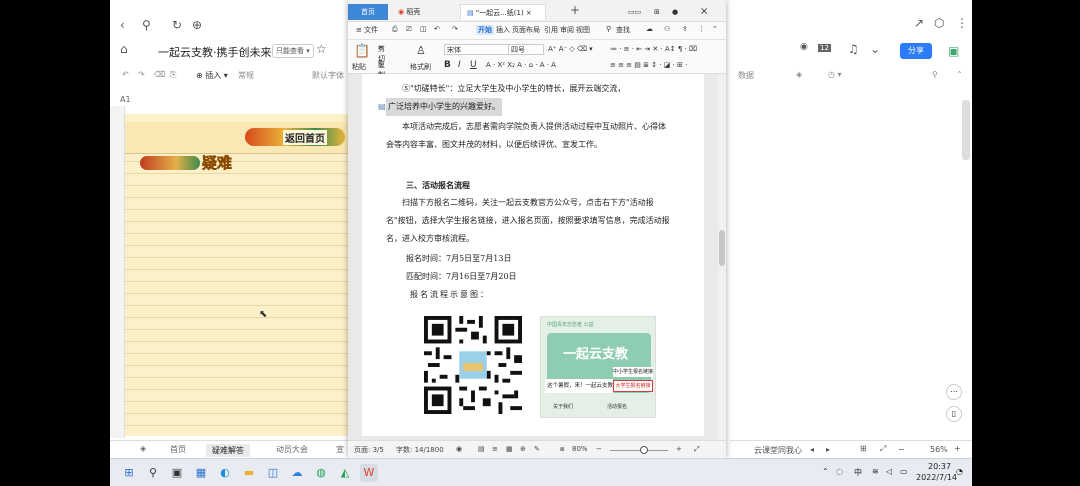 This screenshot has width=1080, height=486. I want to click on tab-docer: ◉ 稻壳, so click(420, 12).